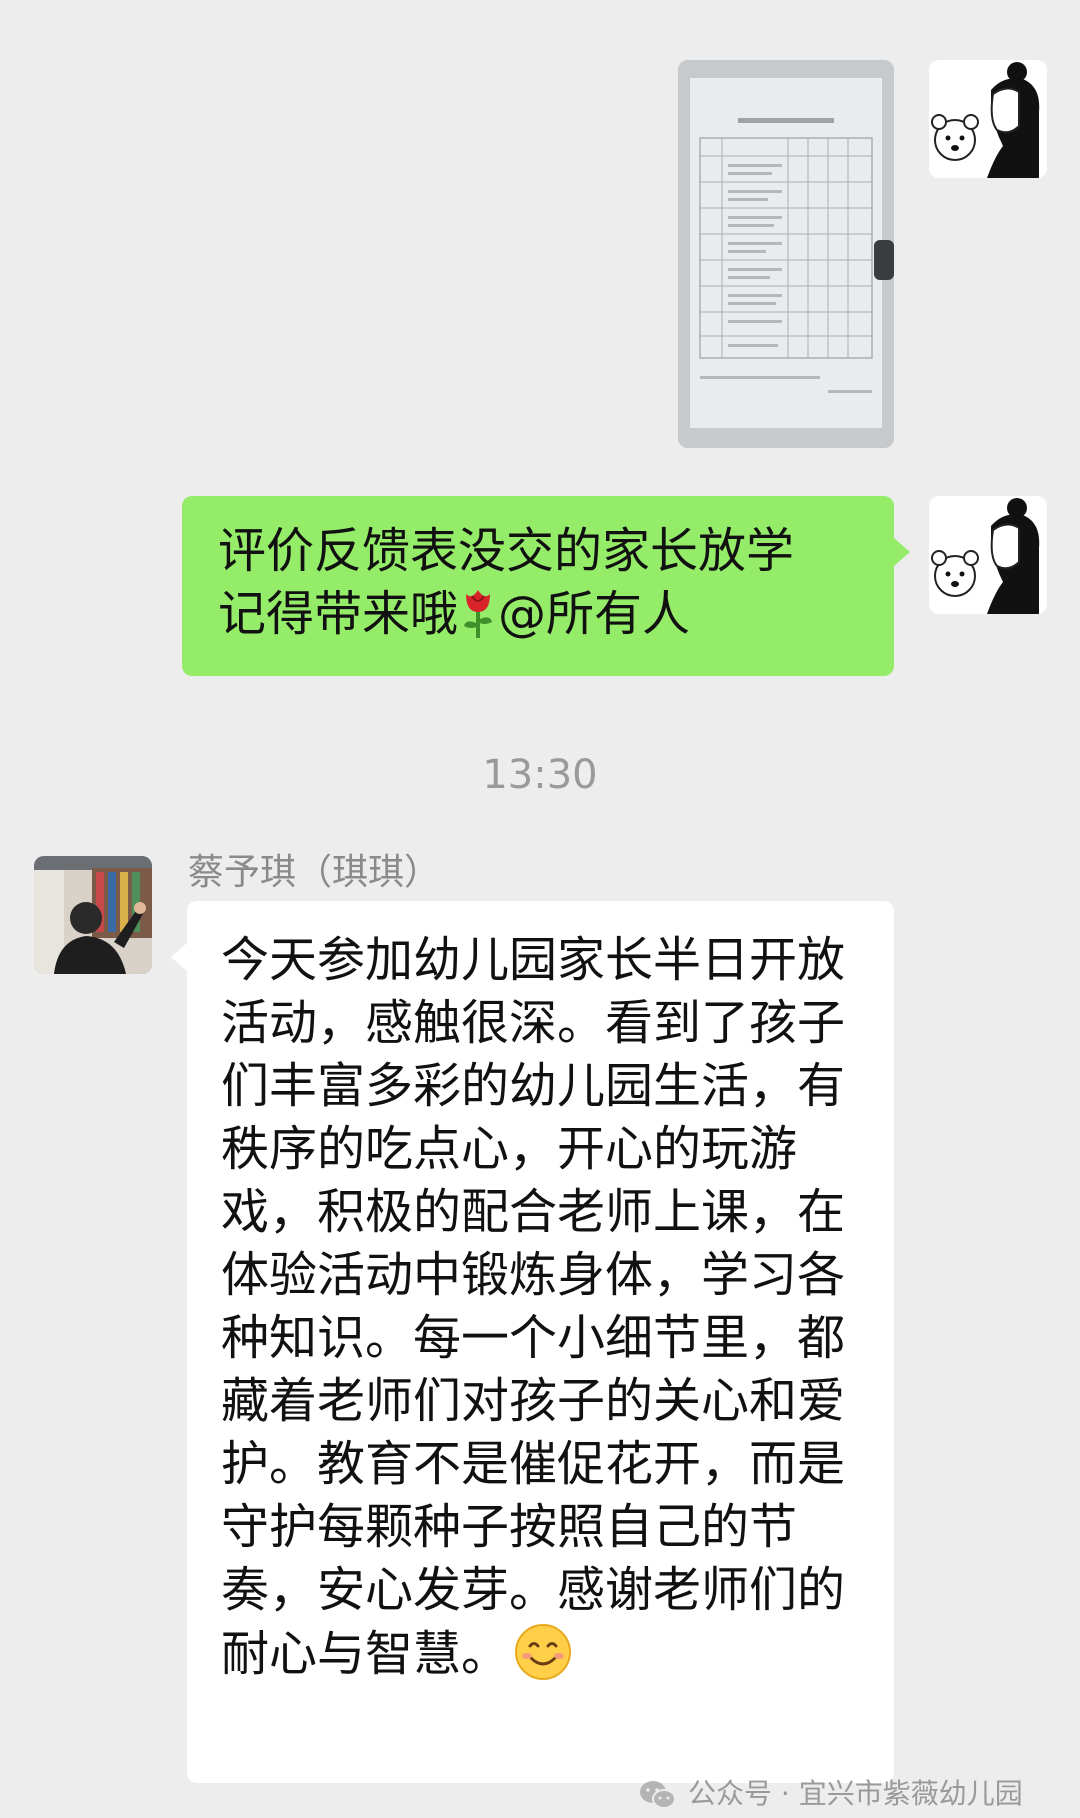 The width and height of the screenshot is (1080, 1818). What do you see at coordinates (478, 612) in the screenshot?
I see `rose-emoji-icon` at bounding box center [478, 612].